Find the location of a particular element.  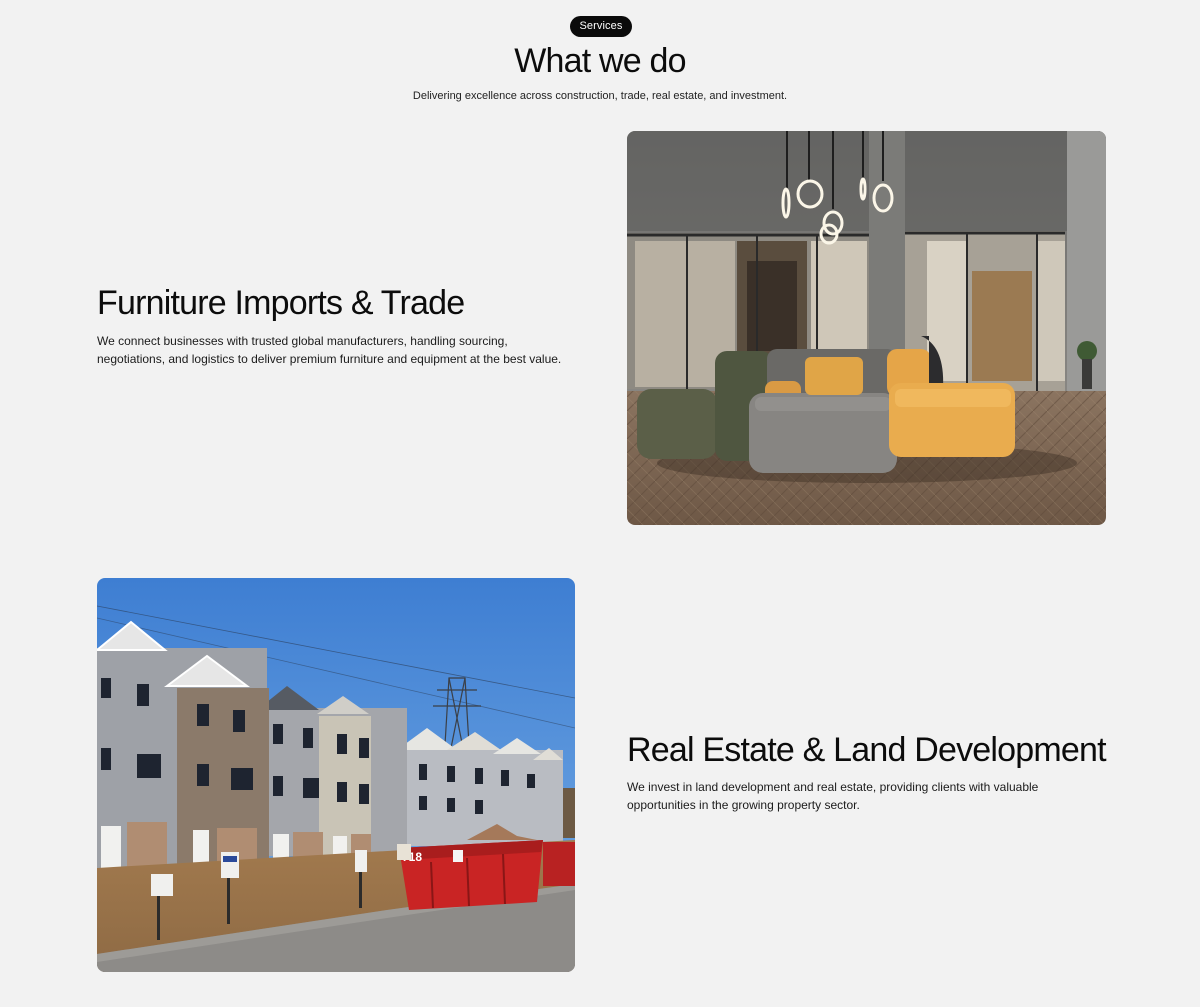

section-title: What we do is located at coordinates (600, 61).